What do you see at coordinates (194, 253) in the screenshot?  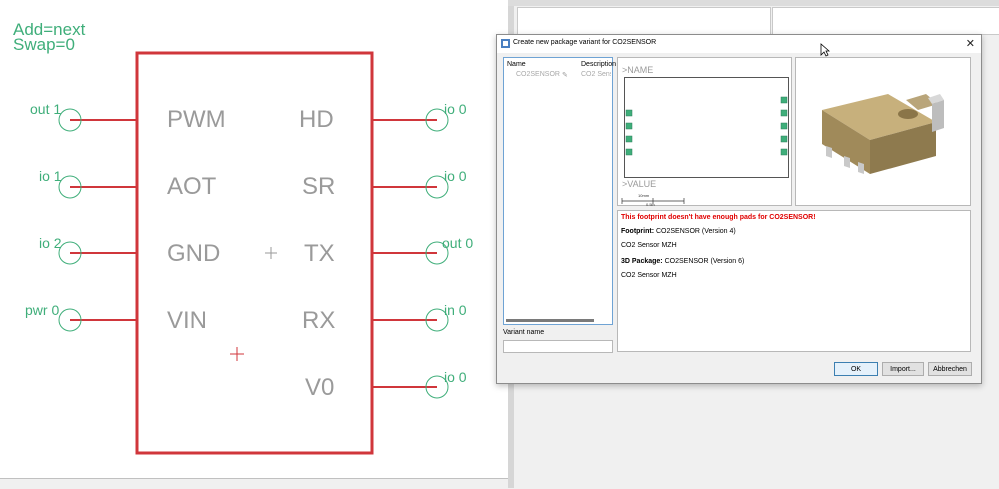 I see `pin-name-gnd: GND` at bounding box center [194, 253].